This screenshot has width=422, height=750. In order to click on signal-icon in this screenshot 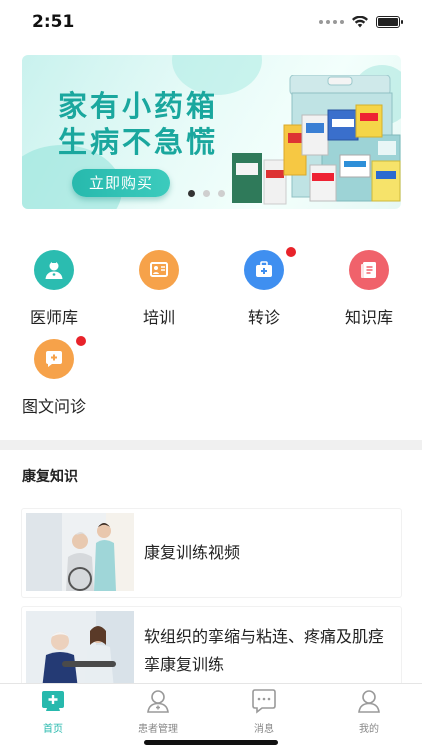, I will do `click(331, 22)`.